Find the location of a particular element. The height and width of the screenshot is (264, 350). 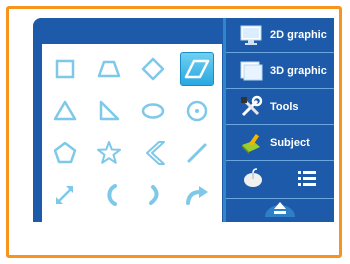

list-icon is located at coordinates (307, 180).